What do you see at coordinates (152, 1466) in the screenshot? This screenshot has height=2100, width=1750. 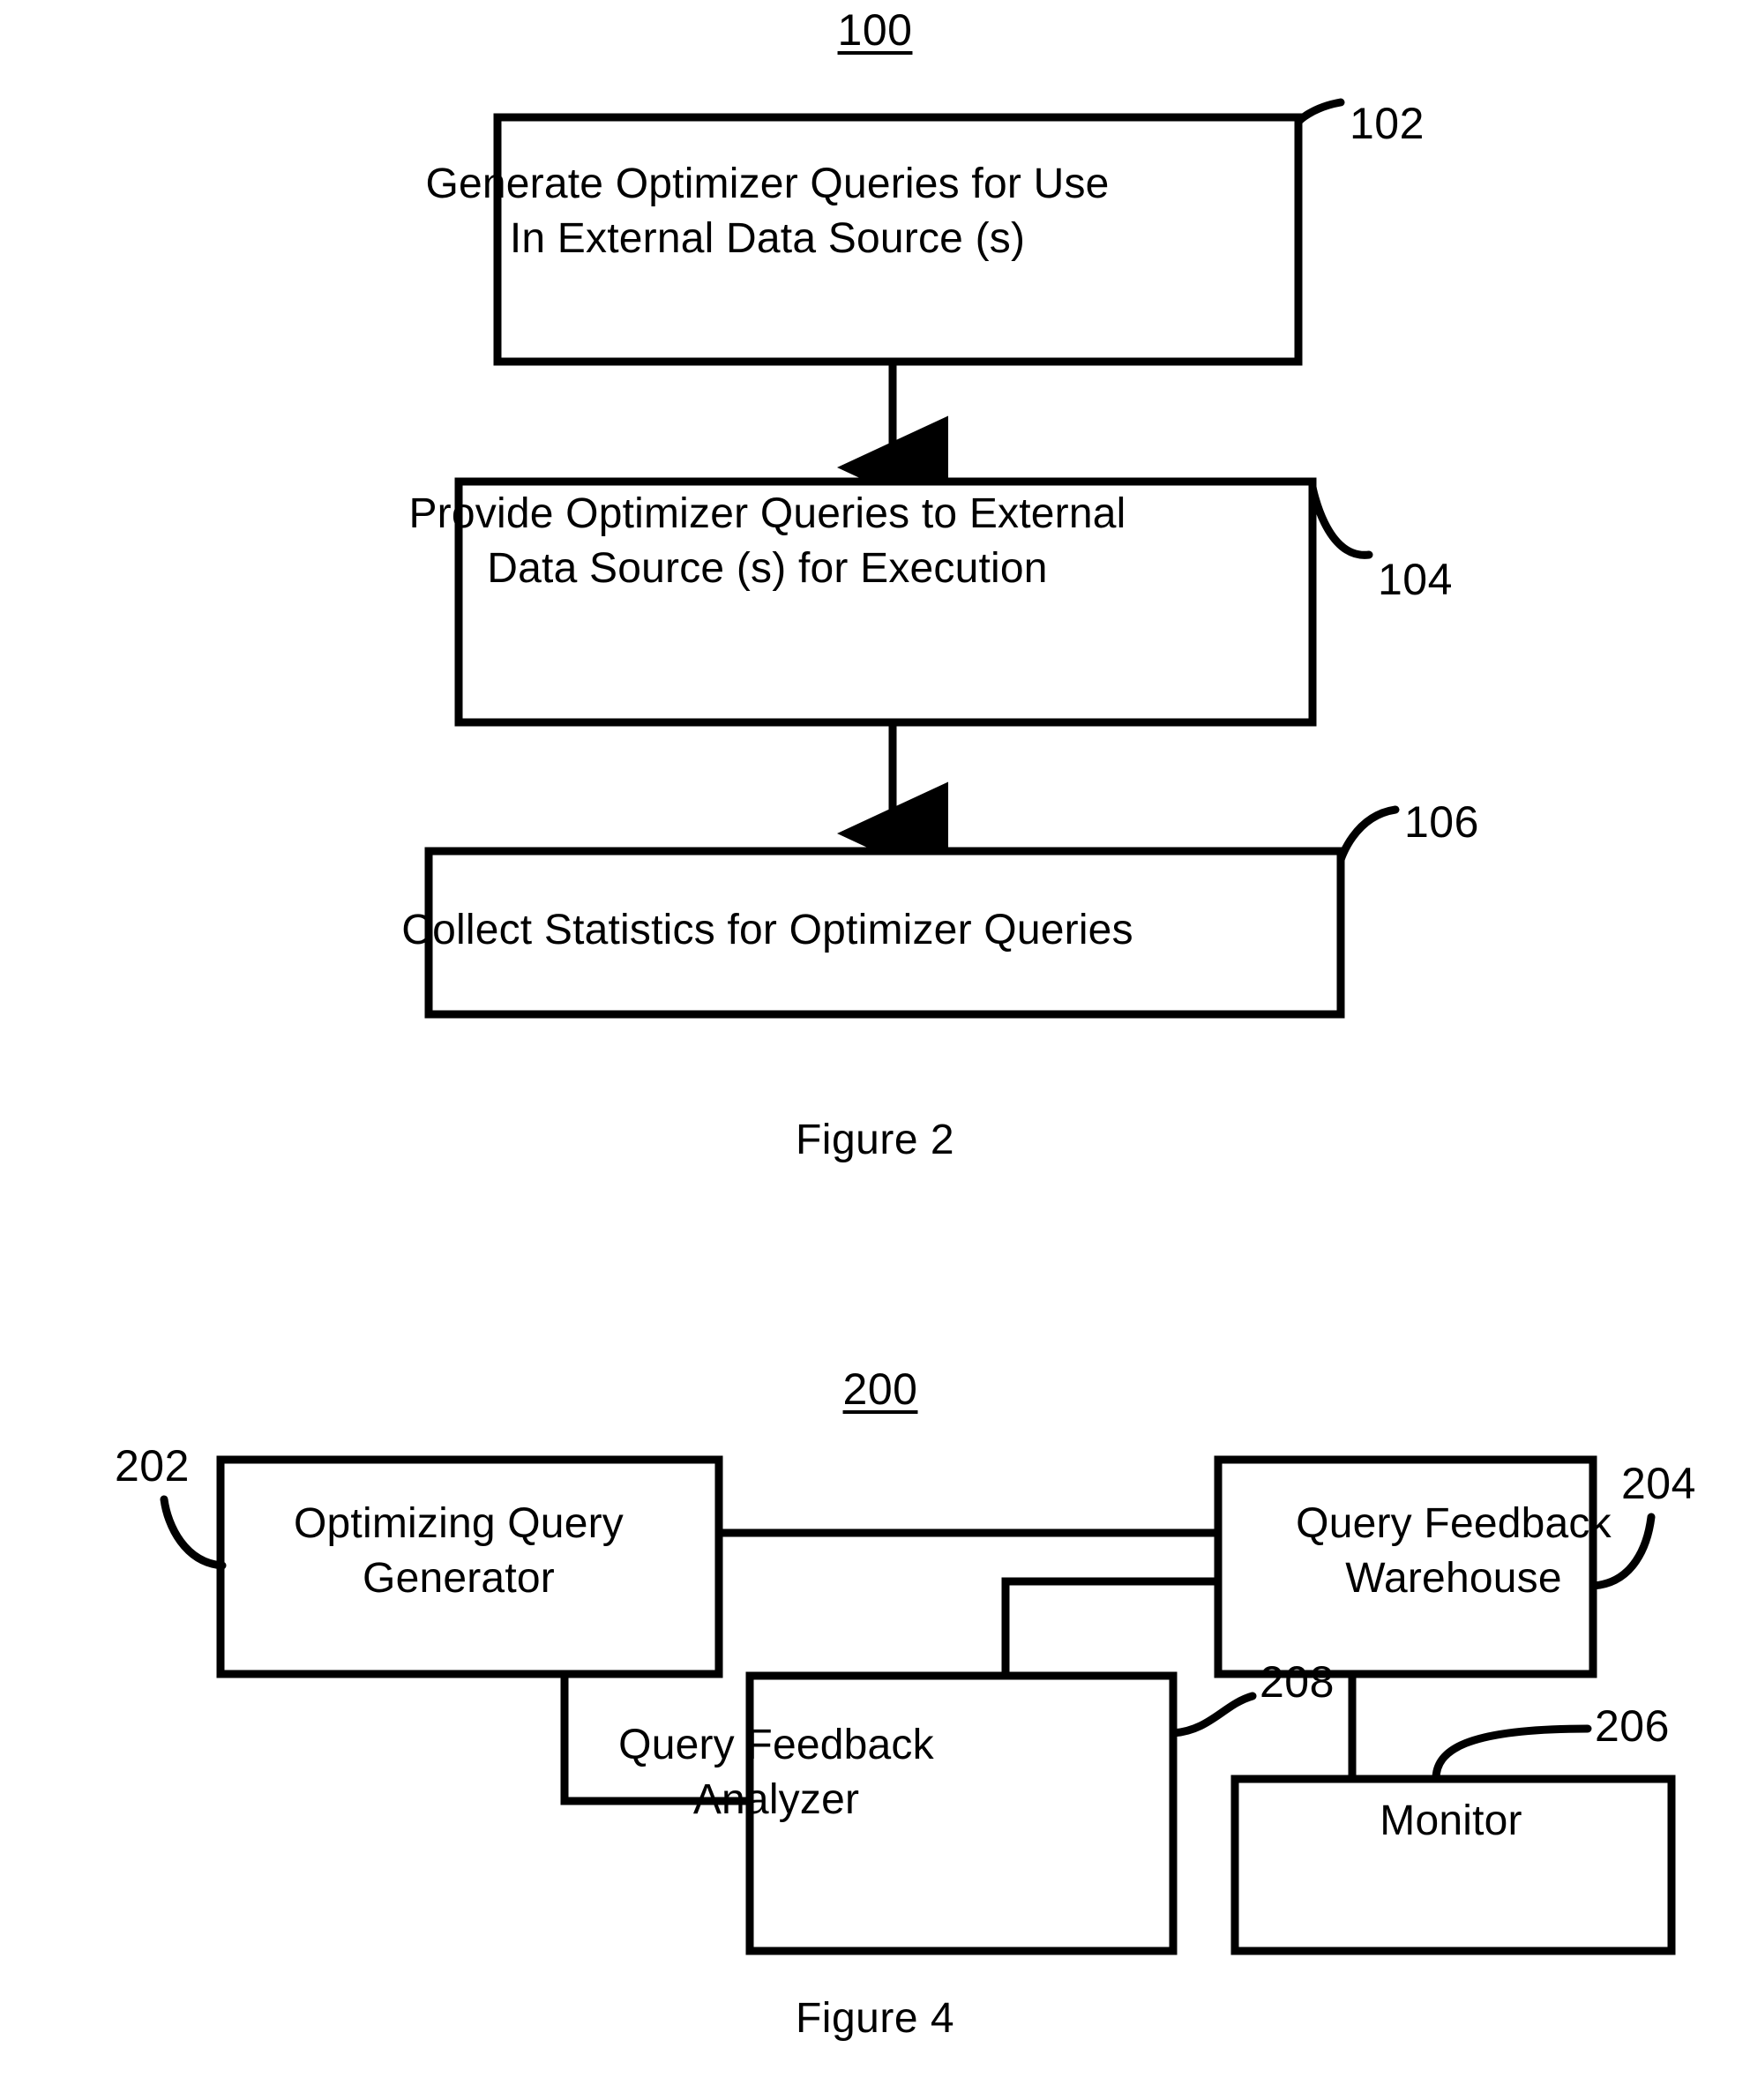 I see `callout-number-202: 202` at bounding box center [152, 1466].